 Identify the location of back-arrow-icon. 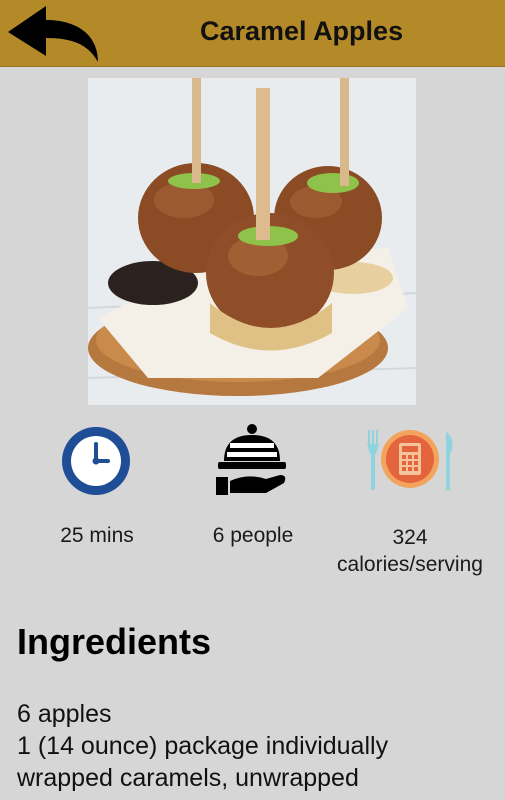
(53, 34).